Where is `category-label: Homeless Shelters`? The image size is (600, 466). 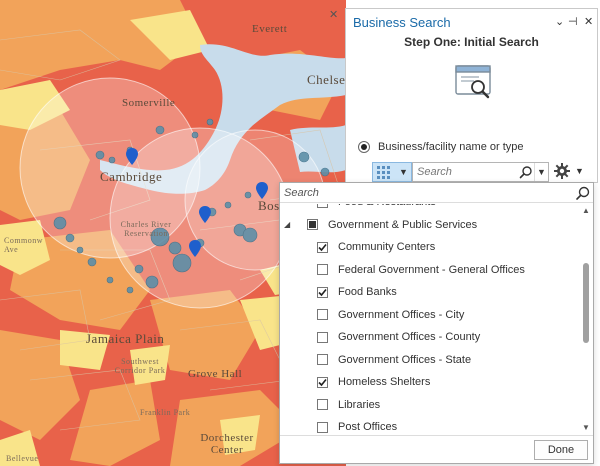 category-label: Homeless Shelters is located at coordinates (384, 382).